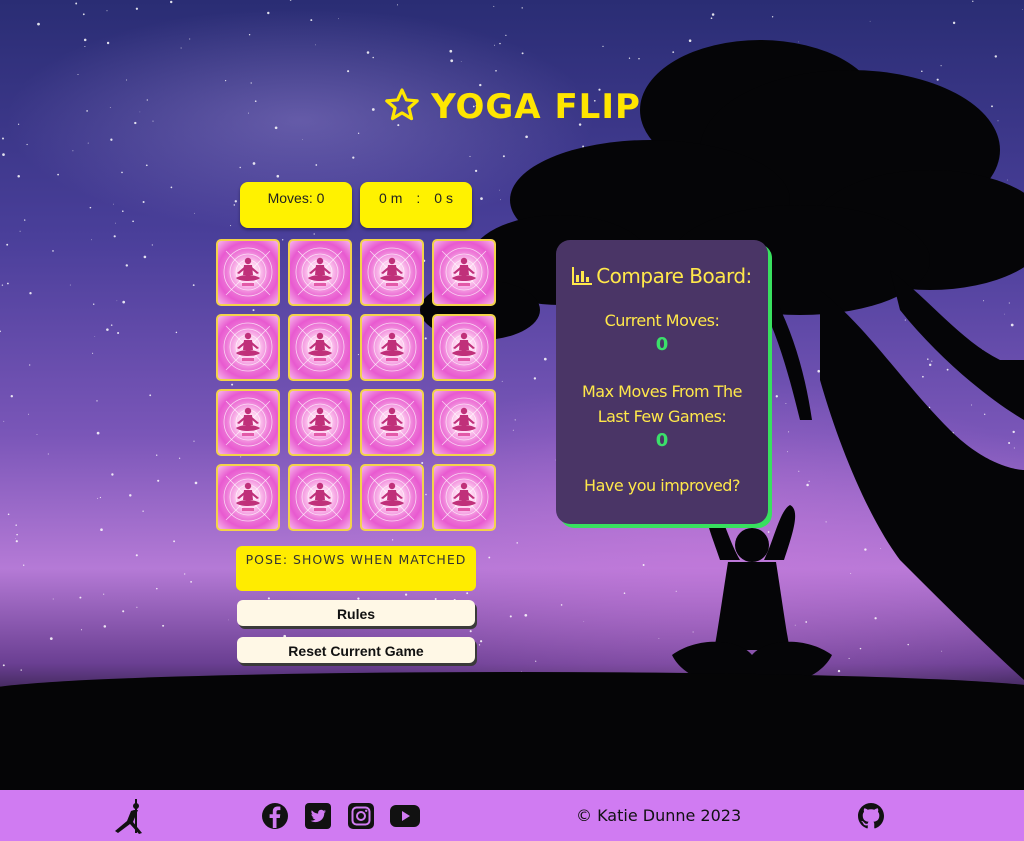 The image size is (1024, 841). I want to click on rules-button: Rules, so click(356, 613).